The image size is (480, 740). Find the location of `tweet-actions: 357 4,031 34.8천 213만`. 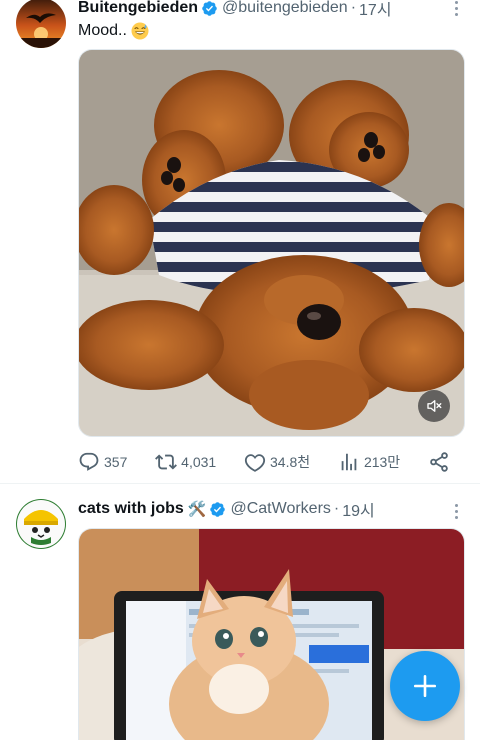

tweet-actions: 357 4,031 34.8천 213만 is located at coordinates (264, 462).